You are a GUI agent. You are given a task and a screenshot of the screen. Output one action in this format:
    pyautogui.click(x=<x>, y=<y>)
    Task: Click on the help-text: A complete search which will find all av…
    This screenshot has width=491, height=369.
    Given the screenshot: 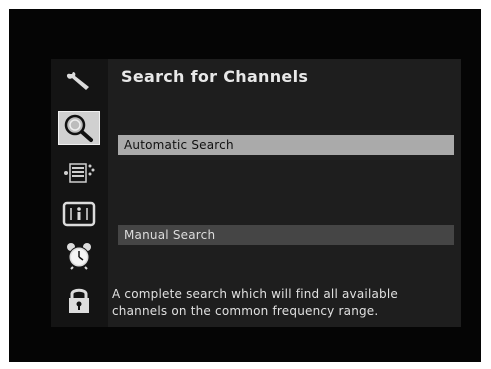 What is the action you would take?
    pyautogui.click(x=282, y=303)
    